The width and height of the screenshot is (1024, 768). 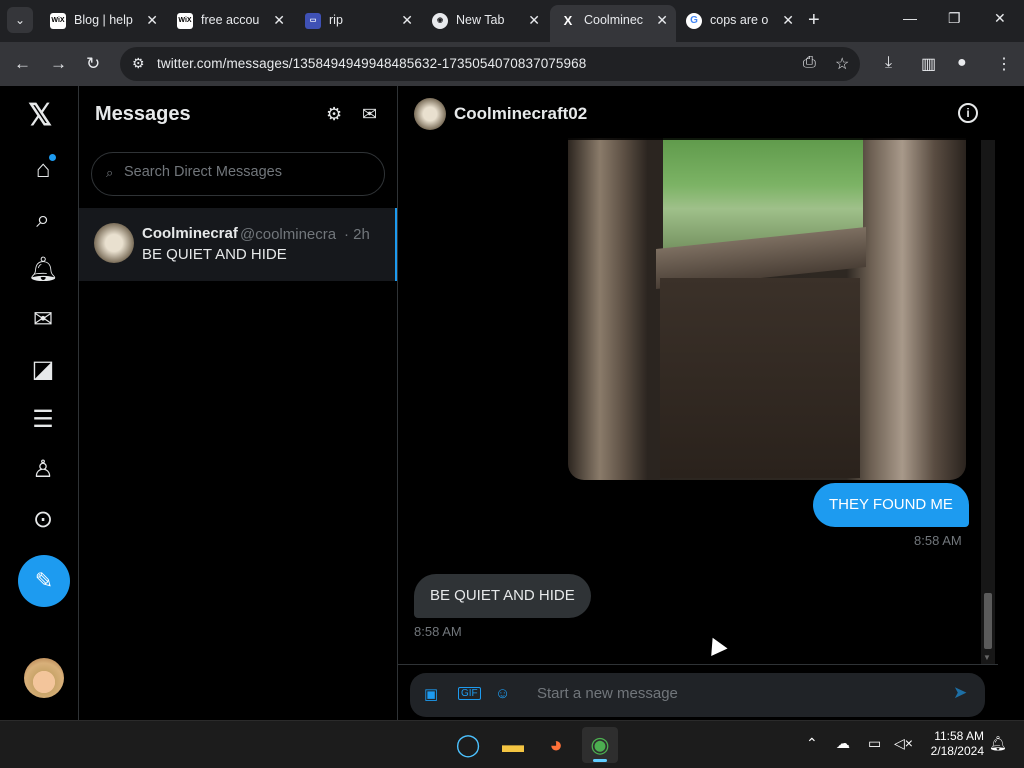 What do you see at coordinates (358, 21) in the screenshot?
I see `tab-rip: ▭ rip ✕` at bounding box center [358, 21].